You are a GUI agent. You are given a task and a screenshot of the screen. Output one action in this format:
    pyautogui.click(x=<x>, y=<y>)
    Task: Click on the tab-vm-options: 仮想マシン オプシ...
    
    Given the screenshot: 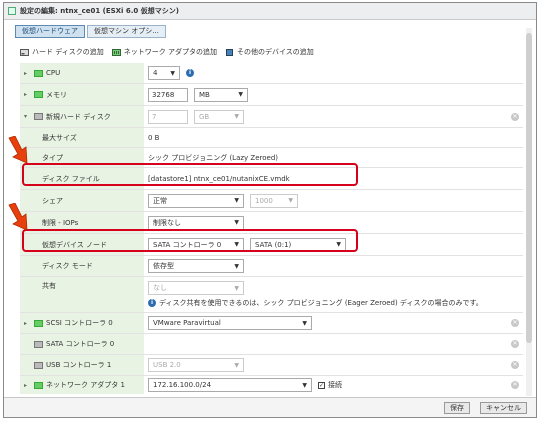 What is the action you would take?
    pyautogui.click(x=126, y=31)
    